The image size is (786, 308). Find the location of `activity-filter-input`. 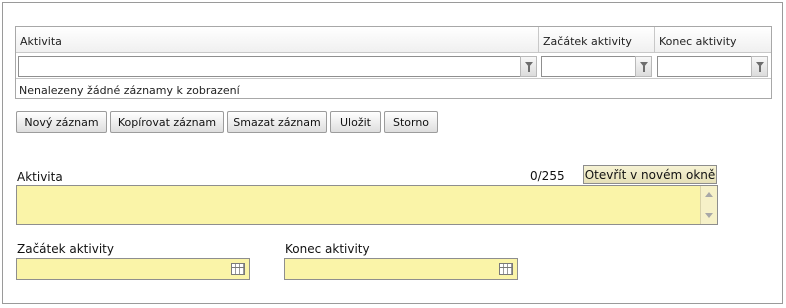

activity-filter-input is located at coordinates (269, 66).